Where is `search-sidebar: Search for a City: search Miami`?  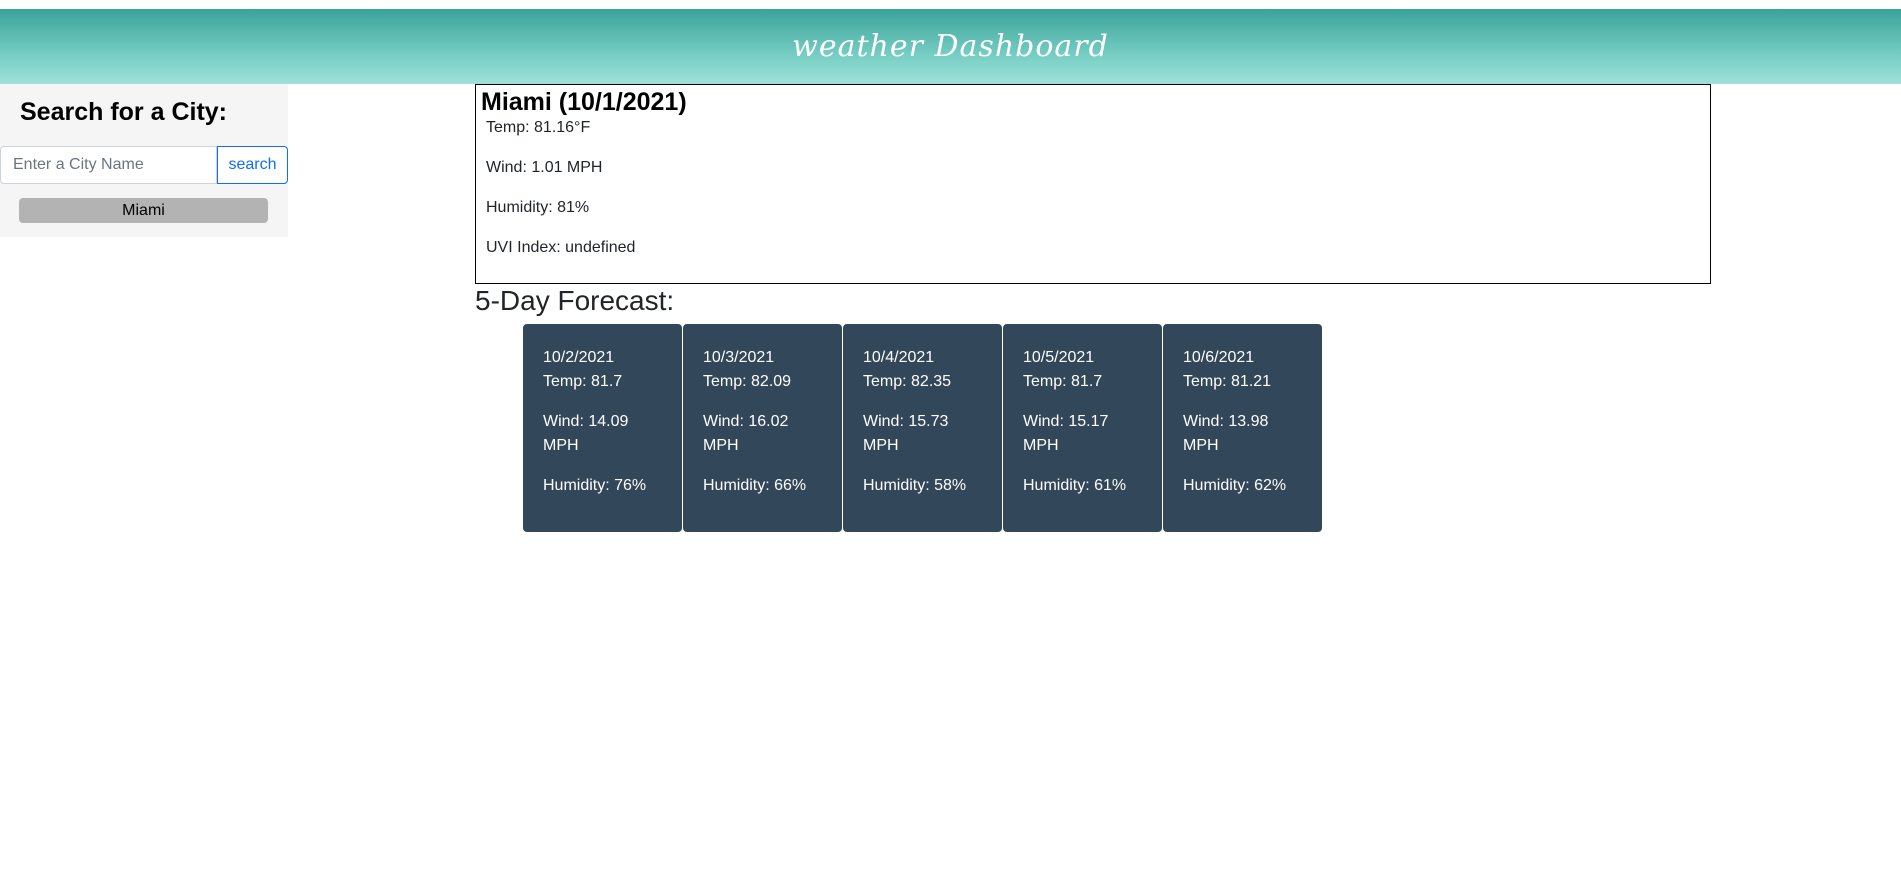
search-sidebar: Search for a City: search Miami is located at coordinates (144, 160).